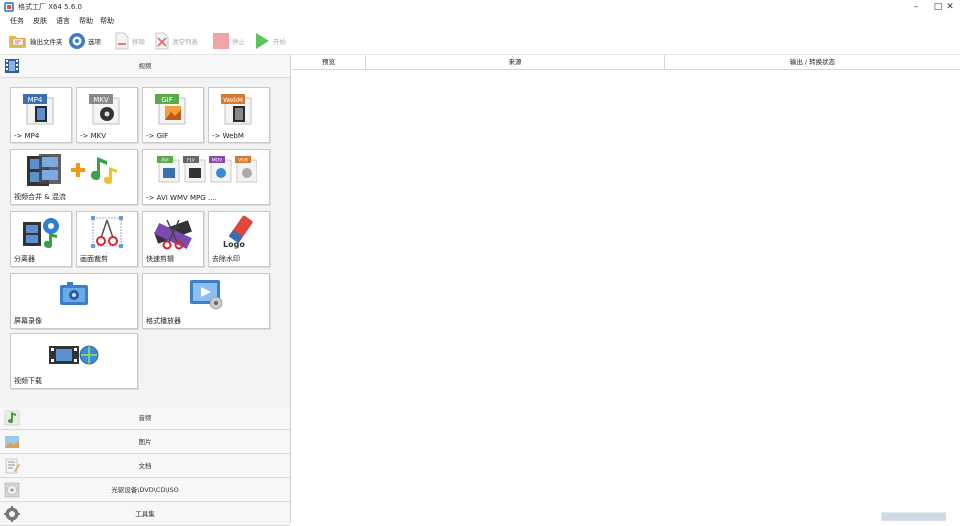 The height and width of the screenshot is (526, 960). Describe the element at coordinates (17, 21) in the screenshot. I see `menu-task: 任务` at that location.